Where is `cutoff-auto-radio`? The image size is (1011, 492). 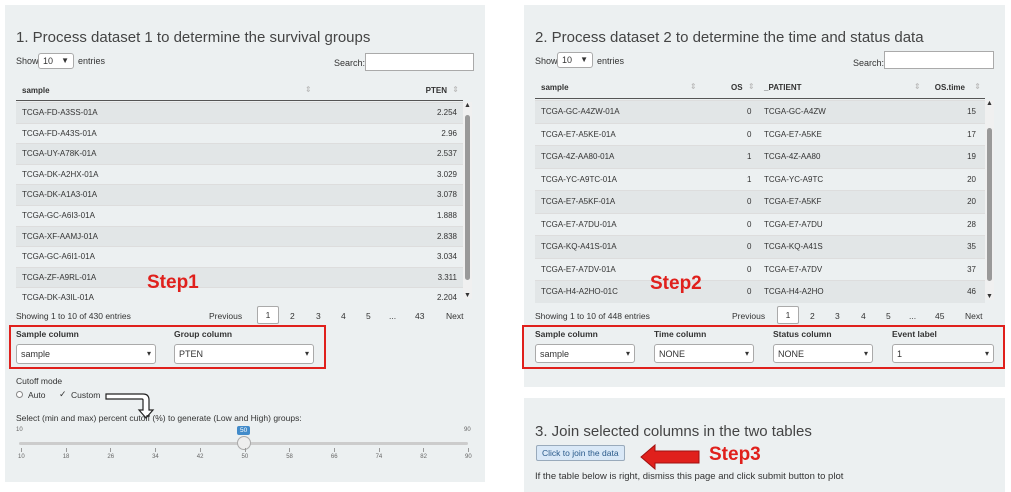
cutoff-auto-radio is located at coordinates (19, 394).